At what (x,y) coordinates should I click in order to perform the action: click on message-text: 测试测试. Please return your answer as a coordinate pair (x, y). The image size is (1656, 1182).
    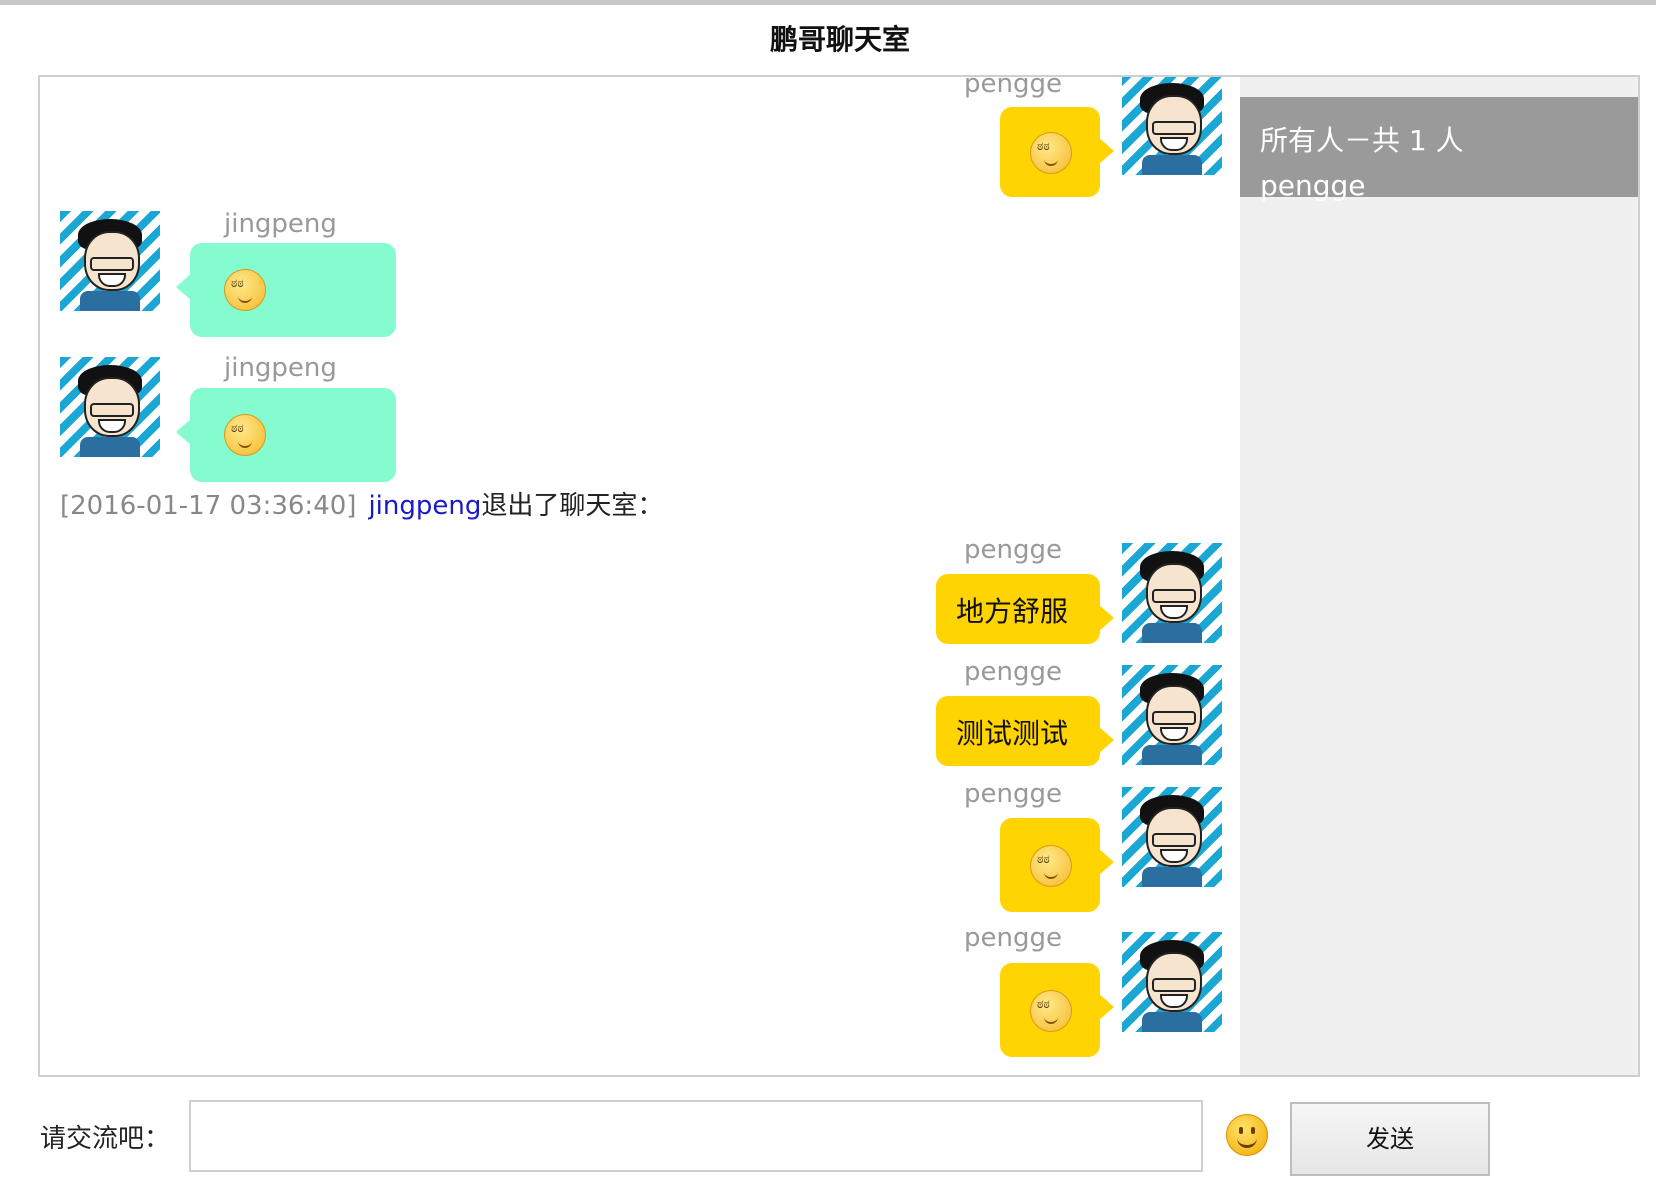
    Looking at the image, I should click on (1012, 733).